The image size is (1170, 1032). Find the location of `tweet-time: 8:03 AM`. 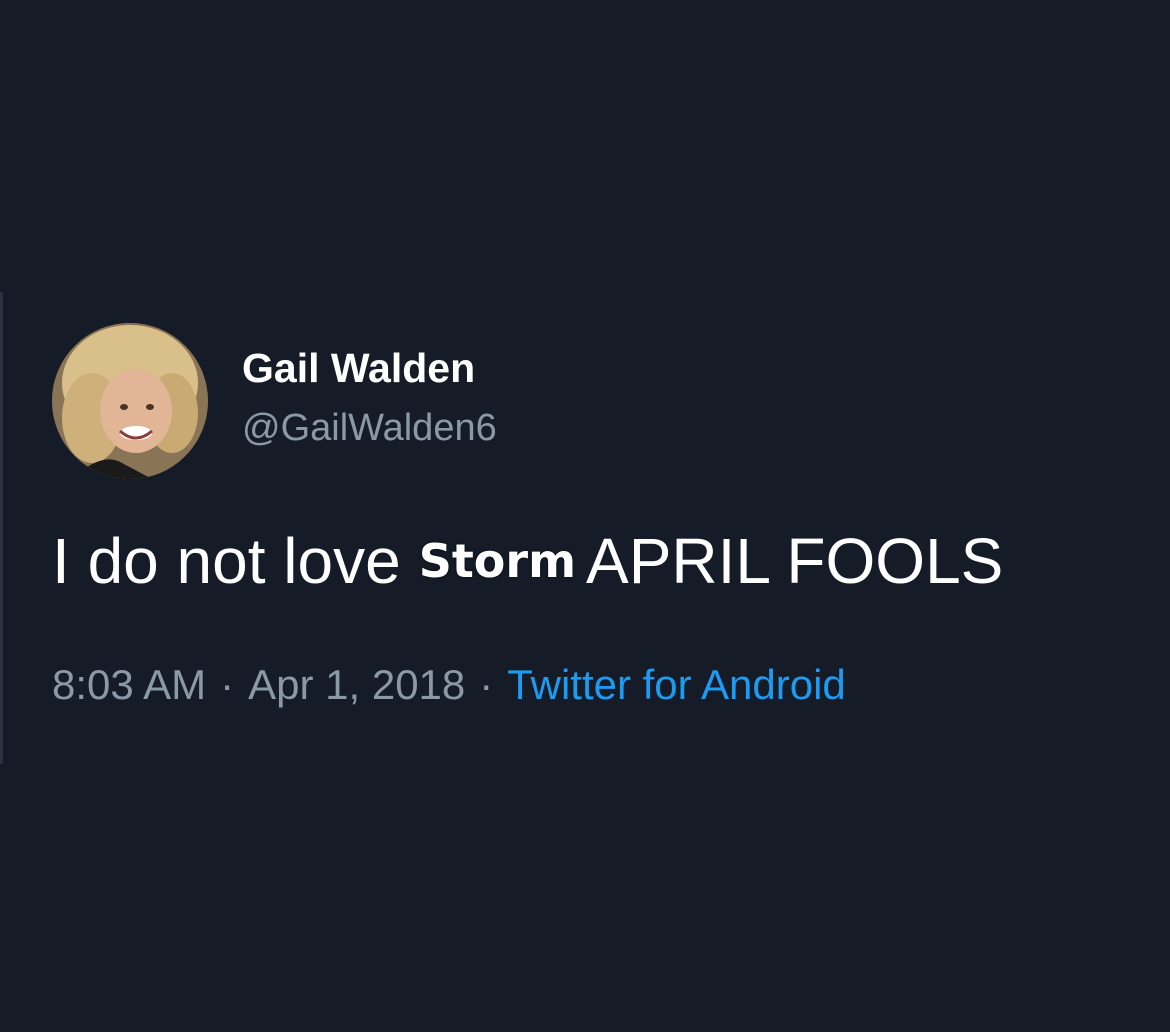

tweet-time: 8:03 AM is located at coordinates (129, 685).